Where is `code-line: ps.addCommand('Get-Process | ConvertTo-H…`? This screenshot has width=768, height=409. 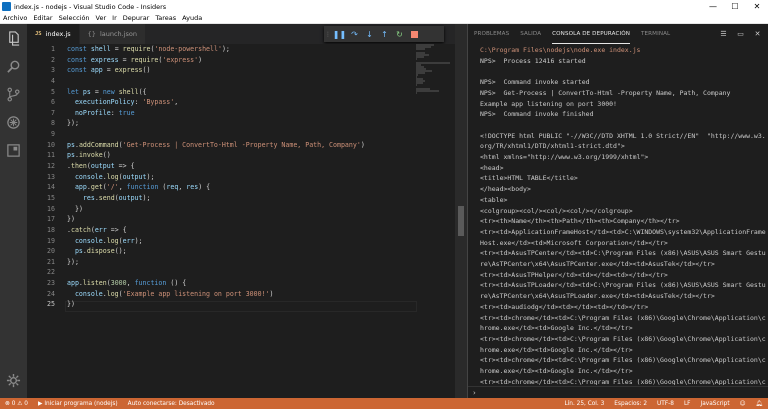
code-line: ps.addCommand('Get-Process | ConvertTo-H… is located at coordinates (239, 145).